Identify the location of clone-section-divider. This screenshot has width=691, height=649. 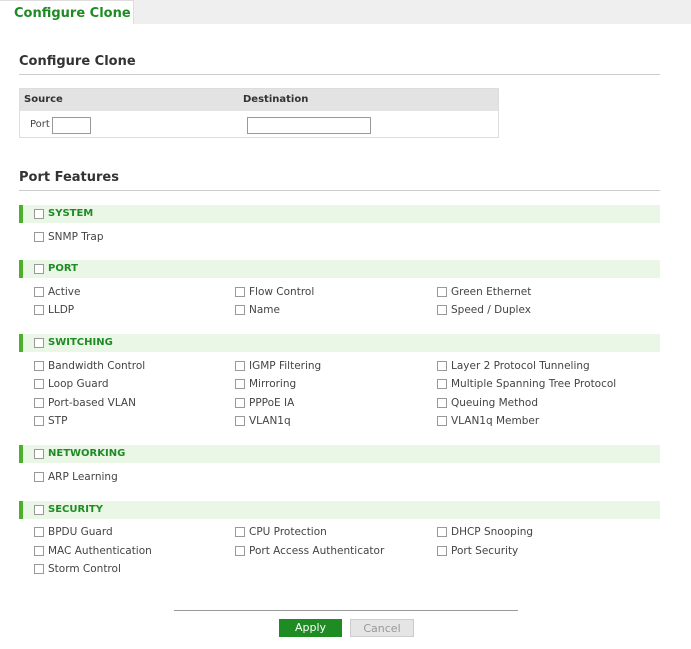
(339, 74).